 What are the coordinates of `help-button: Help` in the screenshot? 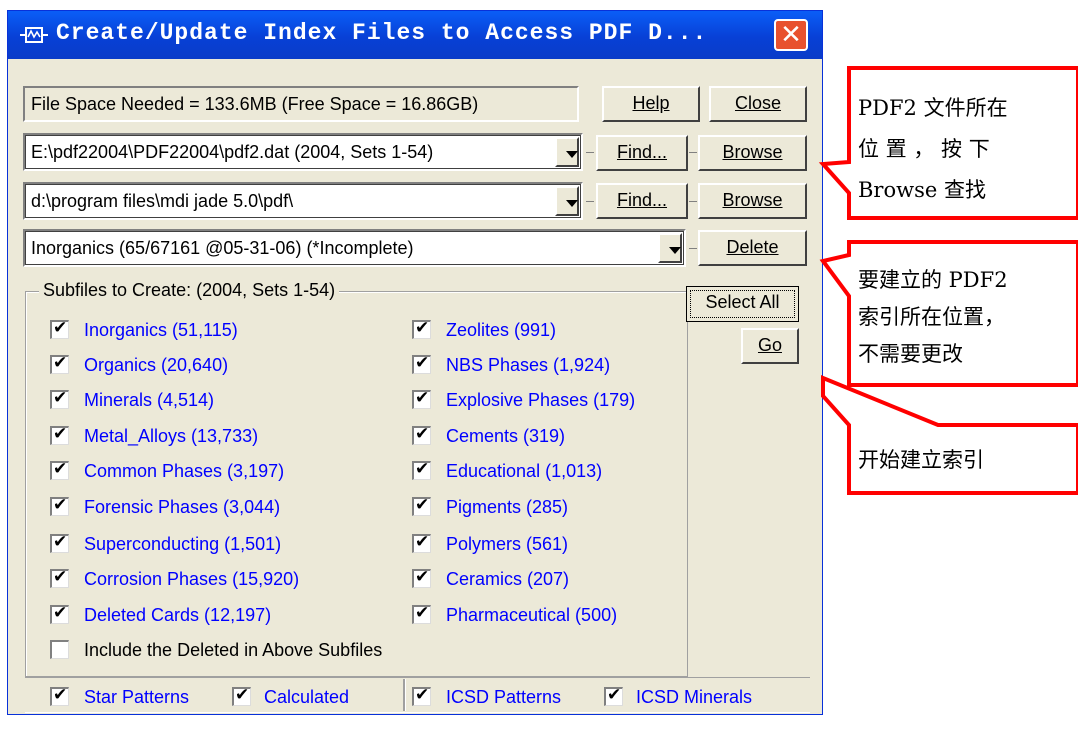 It's located at (651, 104).